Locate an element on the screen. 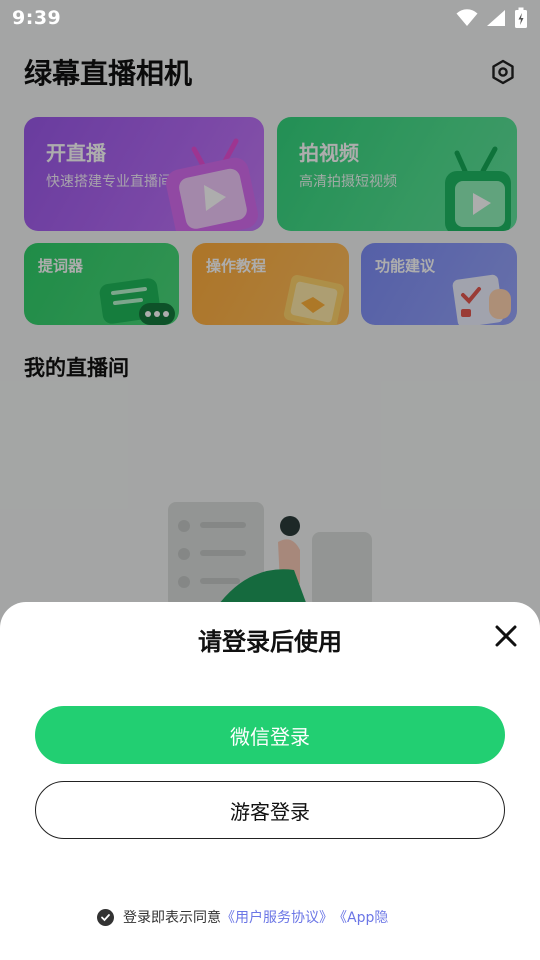 This screenshot has width=540, height=960. signal-icon is located at coordinates (496, 18).